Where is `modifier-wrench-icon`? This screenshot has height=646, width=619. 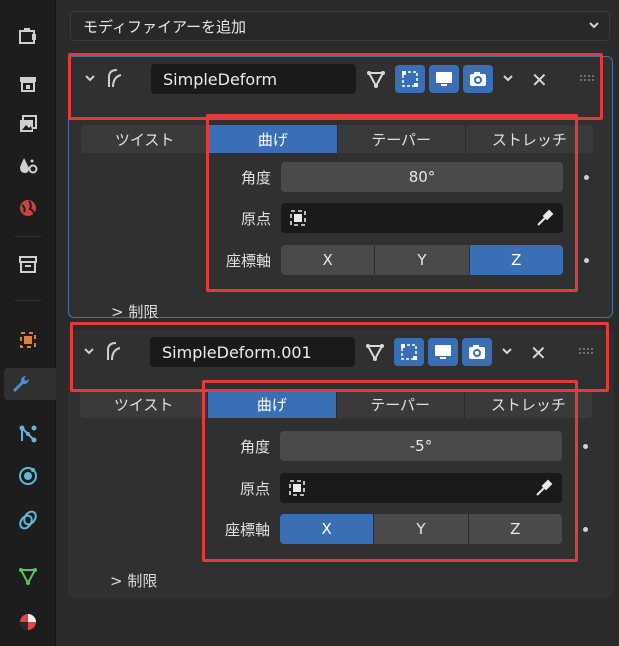
modifier-wrench-icon is located at coordinates (30, 384).